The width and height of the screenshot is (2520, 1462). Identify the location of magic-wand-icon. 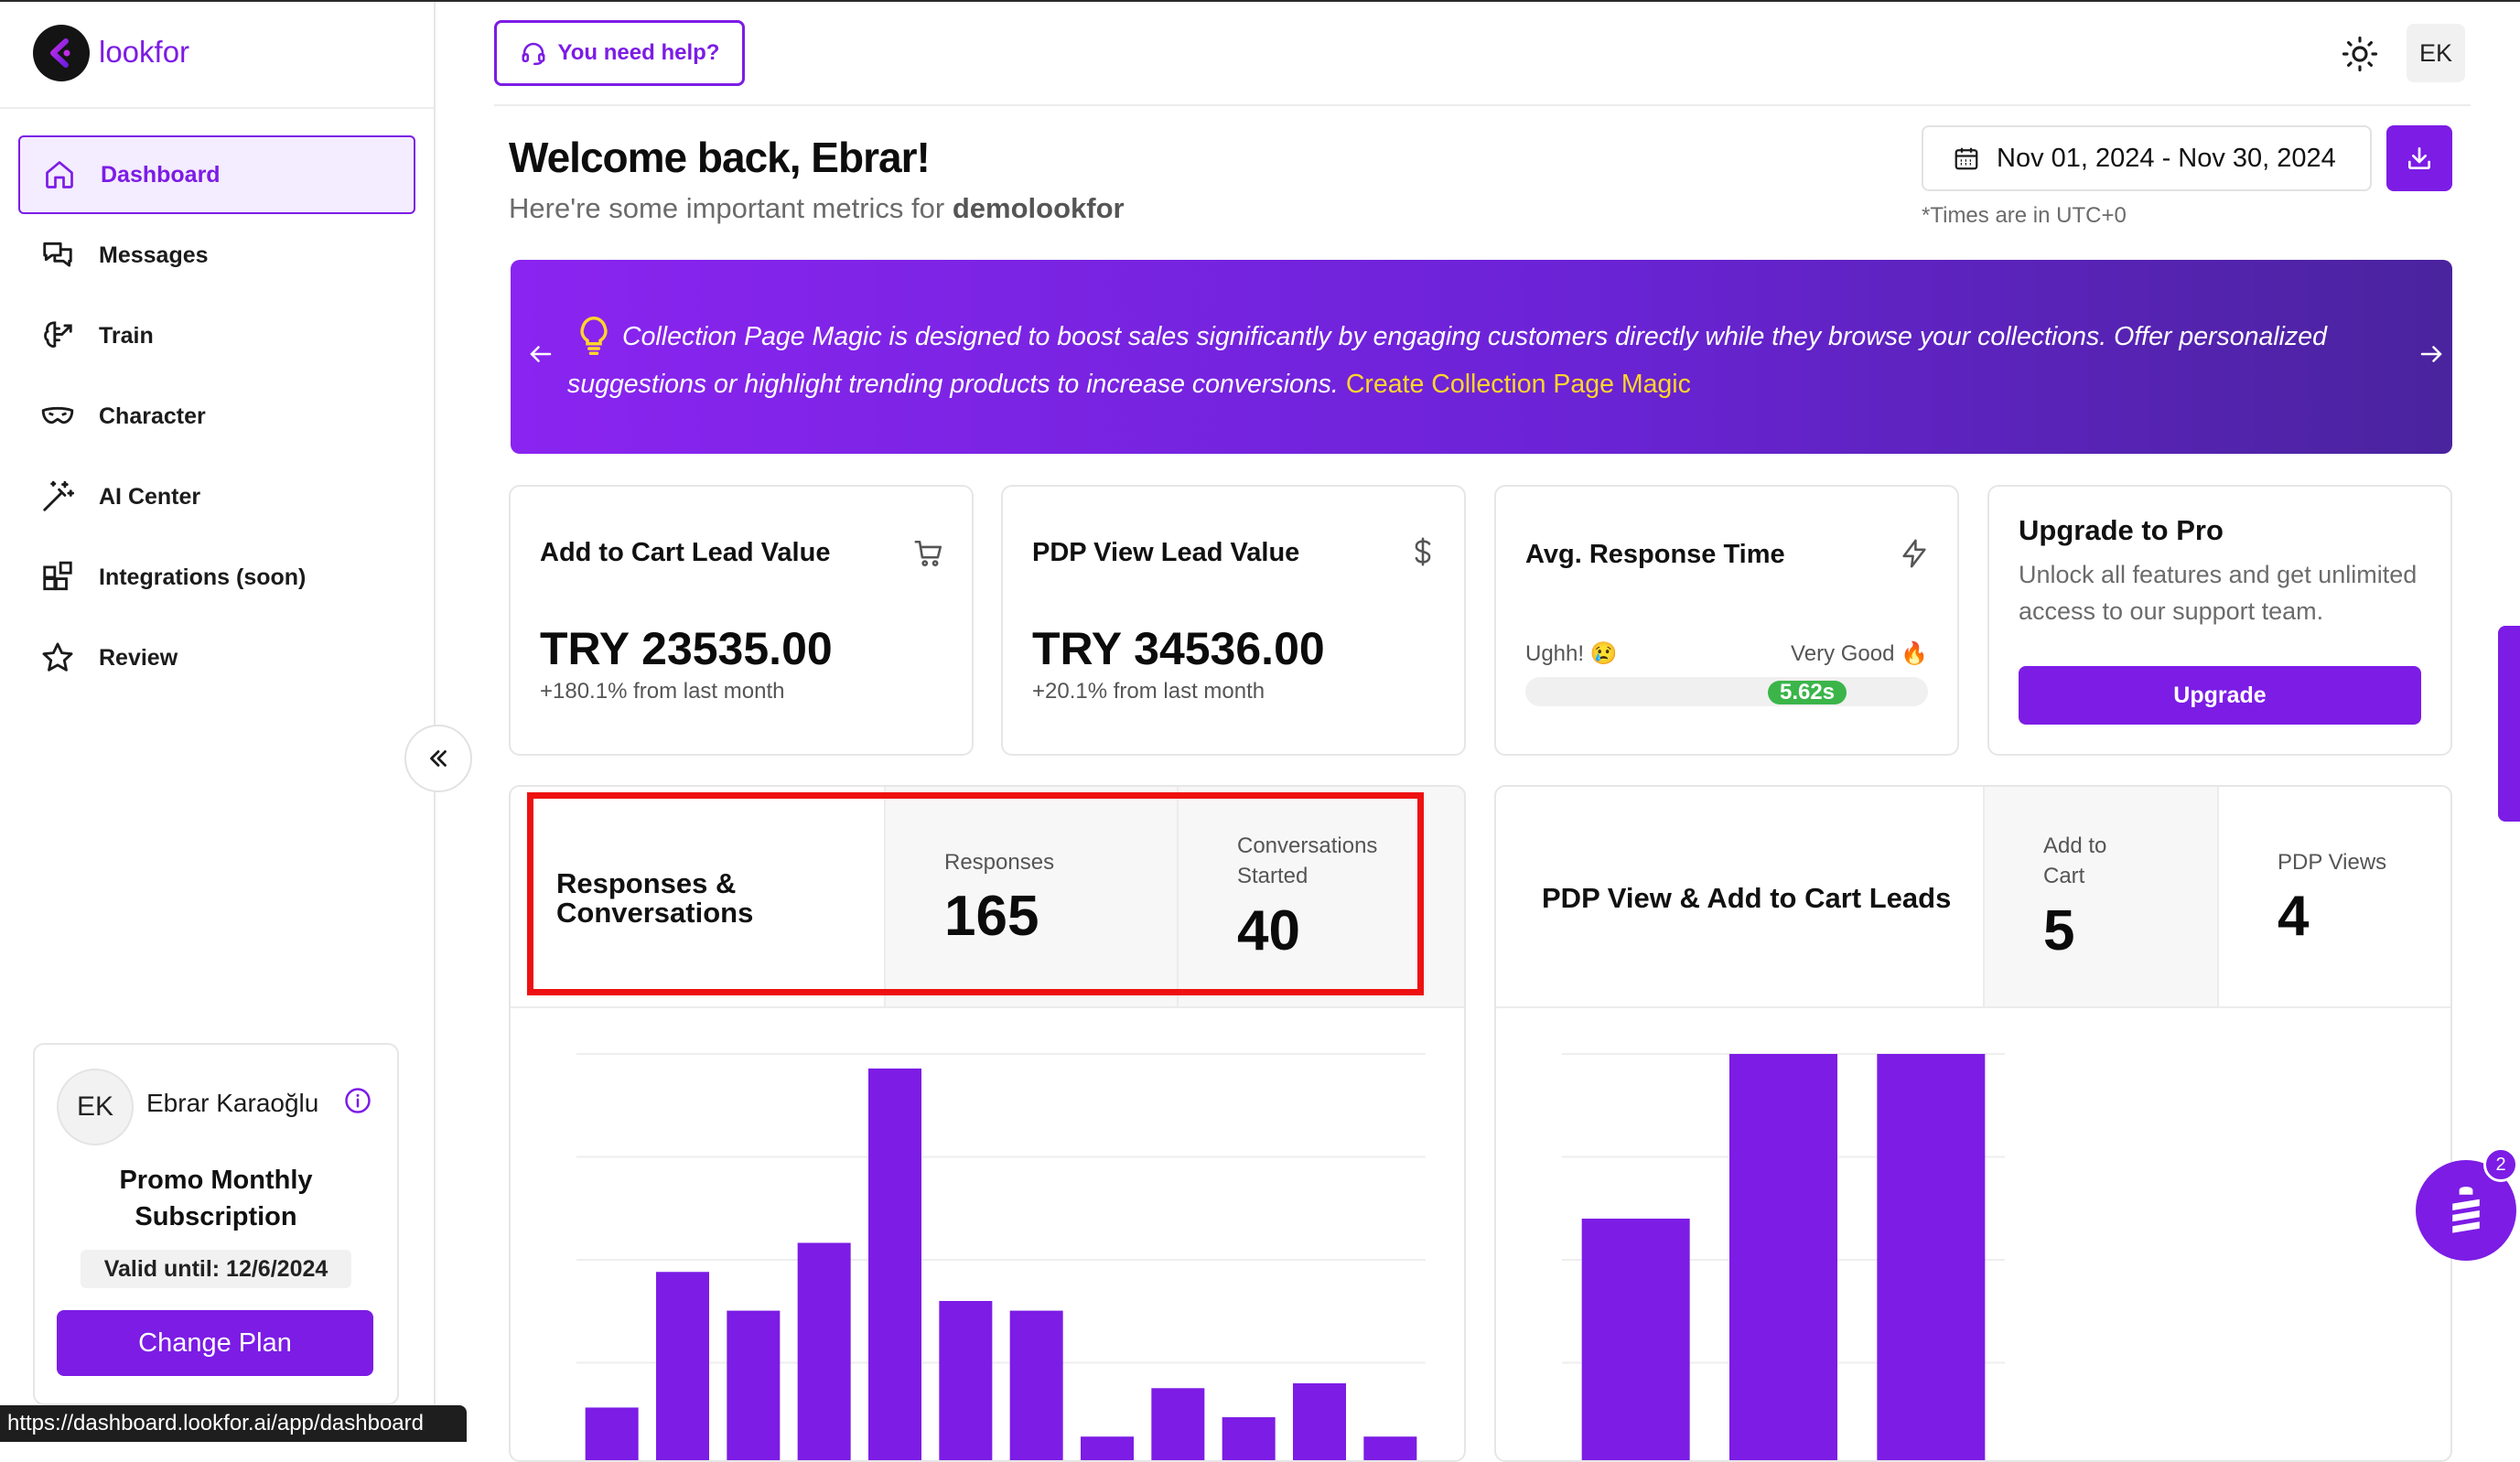
(57, 497).